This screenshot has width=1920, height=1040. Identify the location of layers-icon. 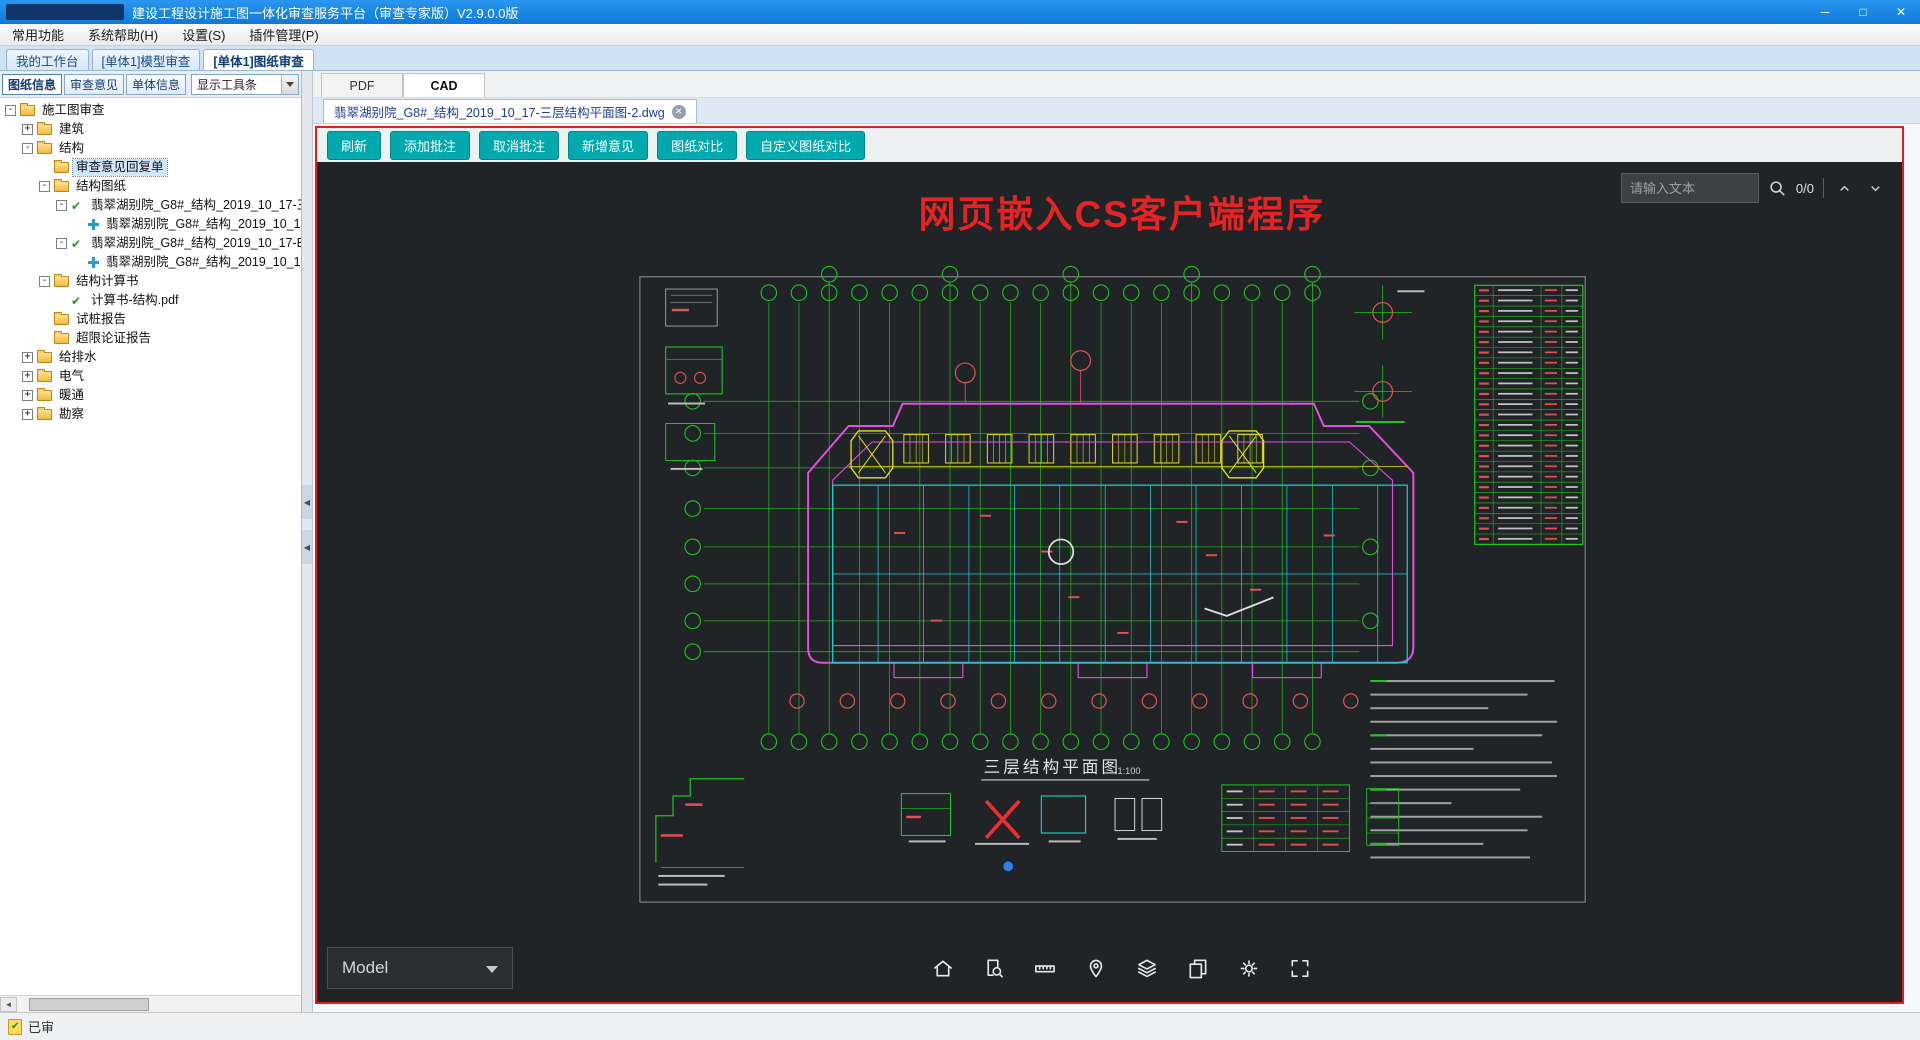
(1147, 968).